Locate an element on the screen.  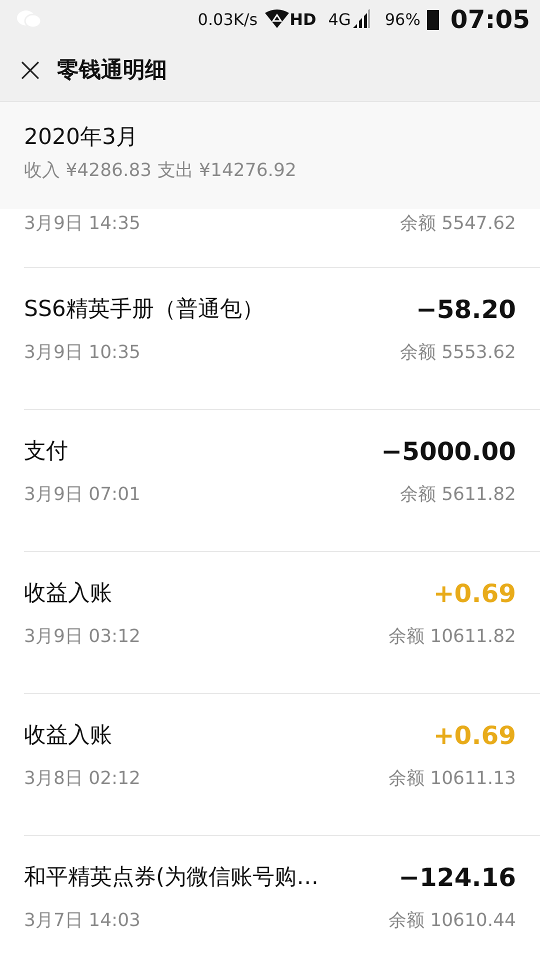
balance-text: 余额 5553.62 is located at coordinates (458, 352).